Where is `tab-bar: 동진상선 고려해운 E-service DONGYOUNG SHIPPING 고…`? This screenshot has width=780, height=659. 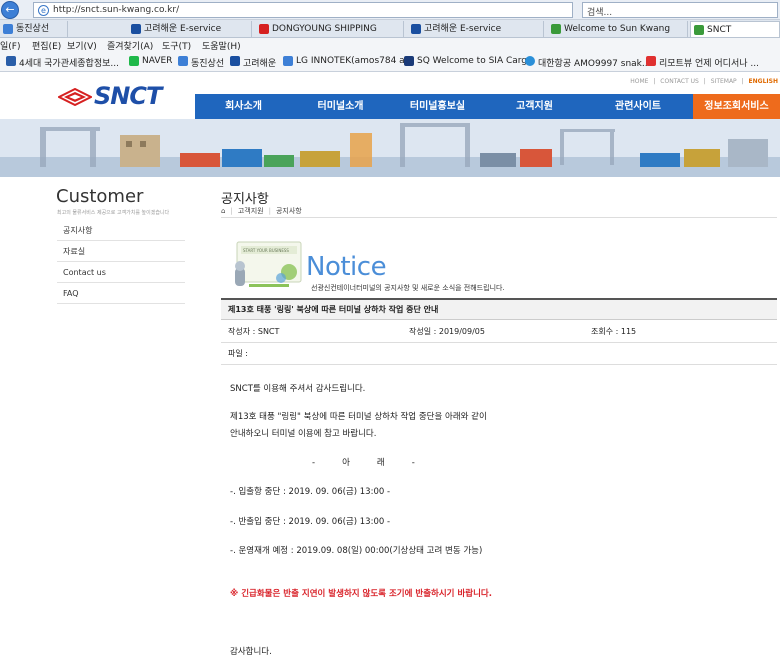 tab-bar: 동진상선 고려해운 E-service DONGYOUNG SHIPPING 고… is located at coordinates (390, 29).